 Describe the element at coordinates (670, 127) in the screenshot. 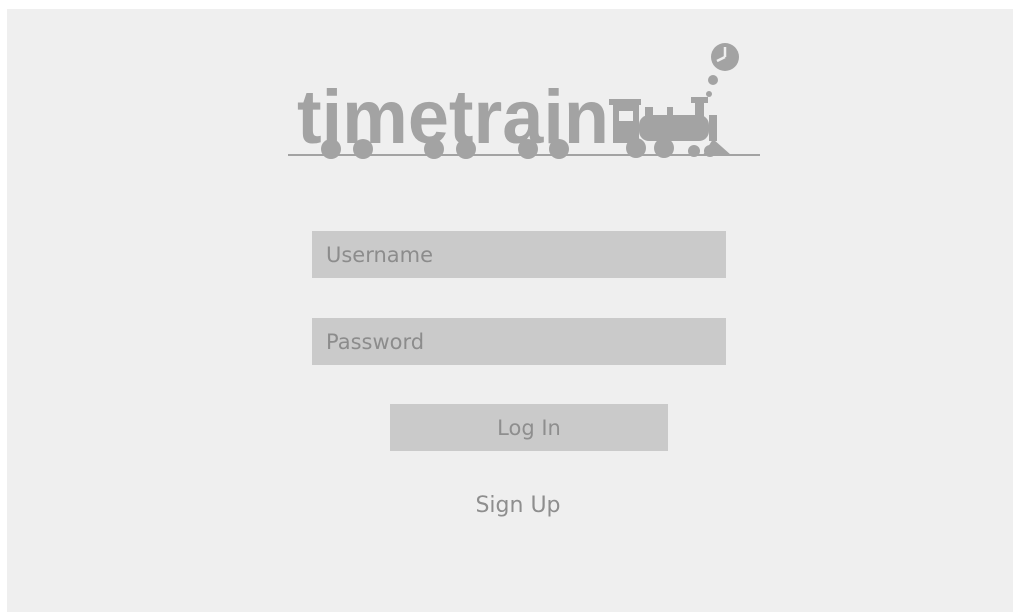

I see `locomotive-icon` at that location.